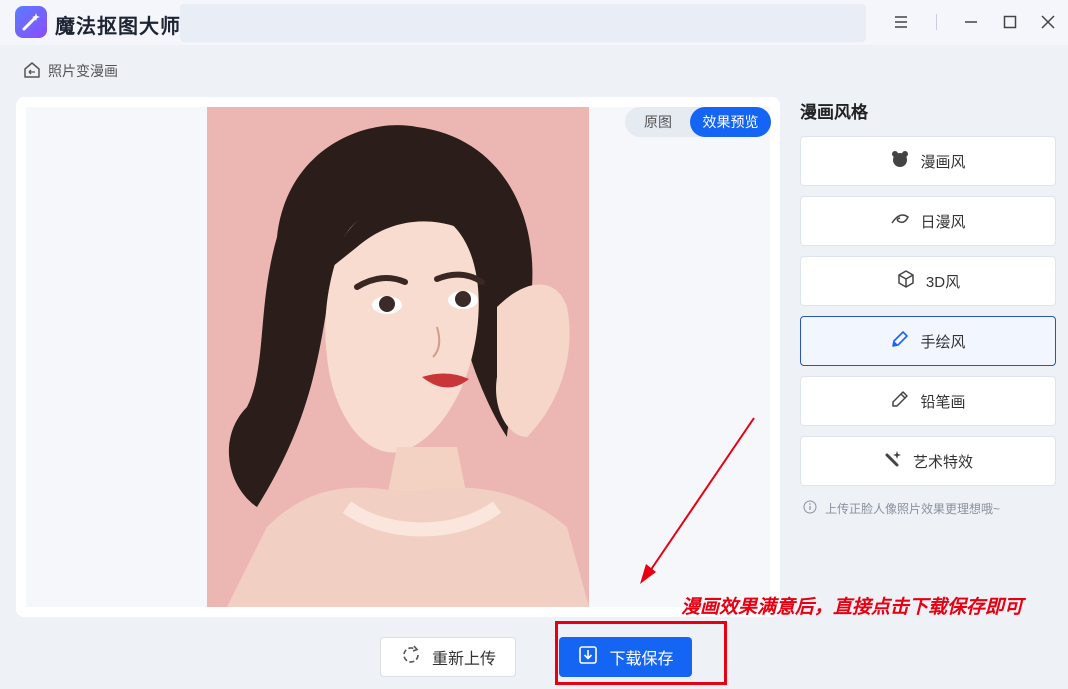 Image resolution: width=1068 pixels, height=689 pixels. I want to click on style-option-label: 漫画风, so click(943, 162).